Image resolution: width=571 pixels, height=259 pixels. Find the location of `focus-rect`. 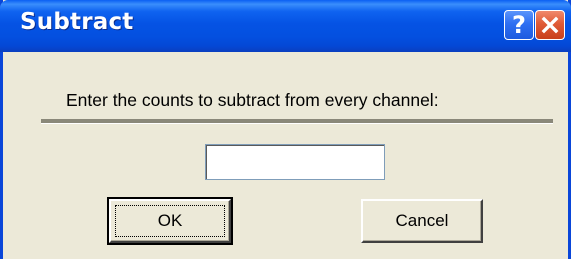

focus-rect is located at coordinates (170, 221).